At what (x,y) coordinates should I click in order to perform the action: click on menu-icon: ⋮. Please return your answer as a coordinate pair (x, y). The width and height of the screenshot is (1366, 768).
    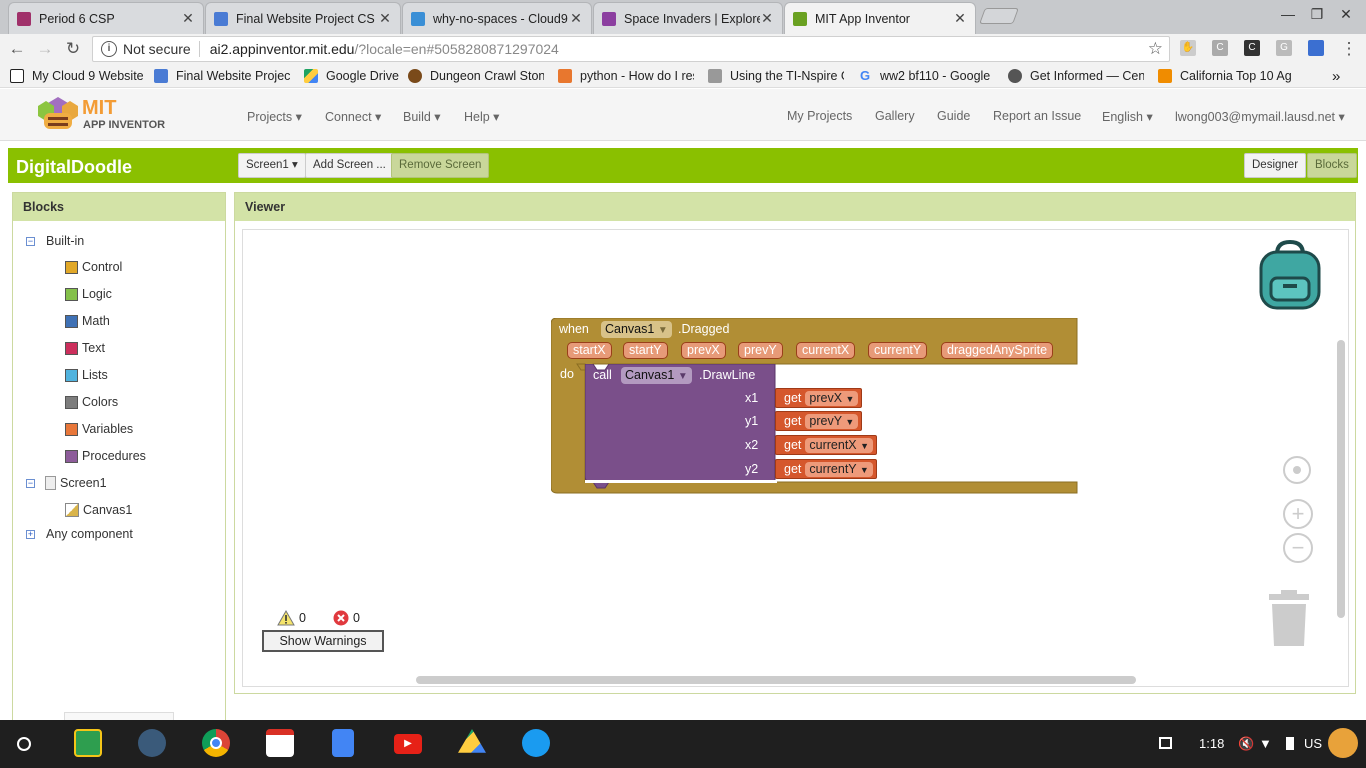
    Looking at the image, I should click on (1349, 49).